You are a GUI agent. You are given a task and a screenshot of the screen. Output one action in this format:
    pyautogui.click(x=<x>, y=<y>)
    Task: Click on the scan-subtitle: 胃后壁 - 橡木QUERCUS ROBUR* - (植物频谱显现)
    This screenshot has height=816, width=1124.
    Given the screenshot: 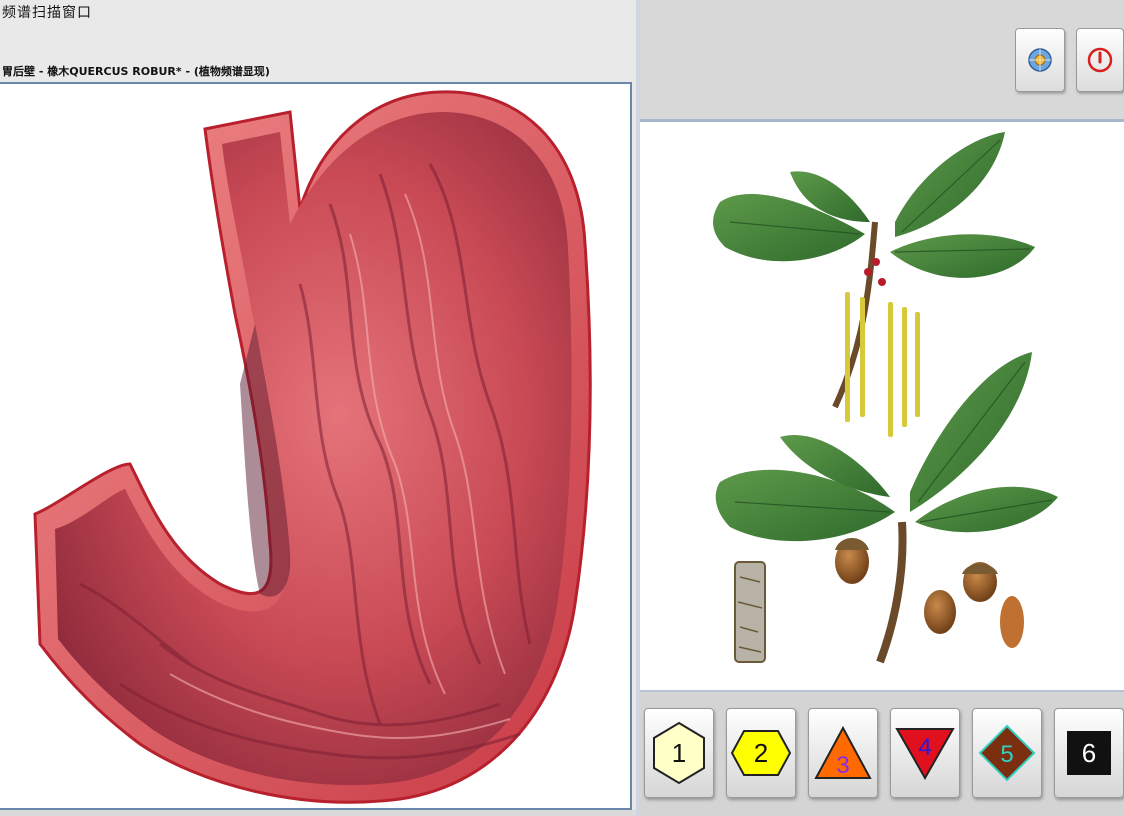 What is the action you would take?
    pyautogui.click(x=136, y=71)
    